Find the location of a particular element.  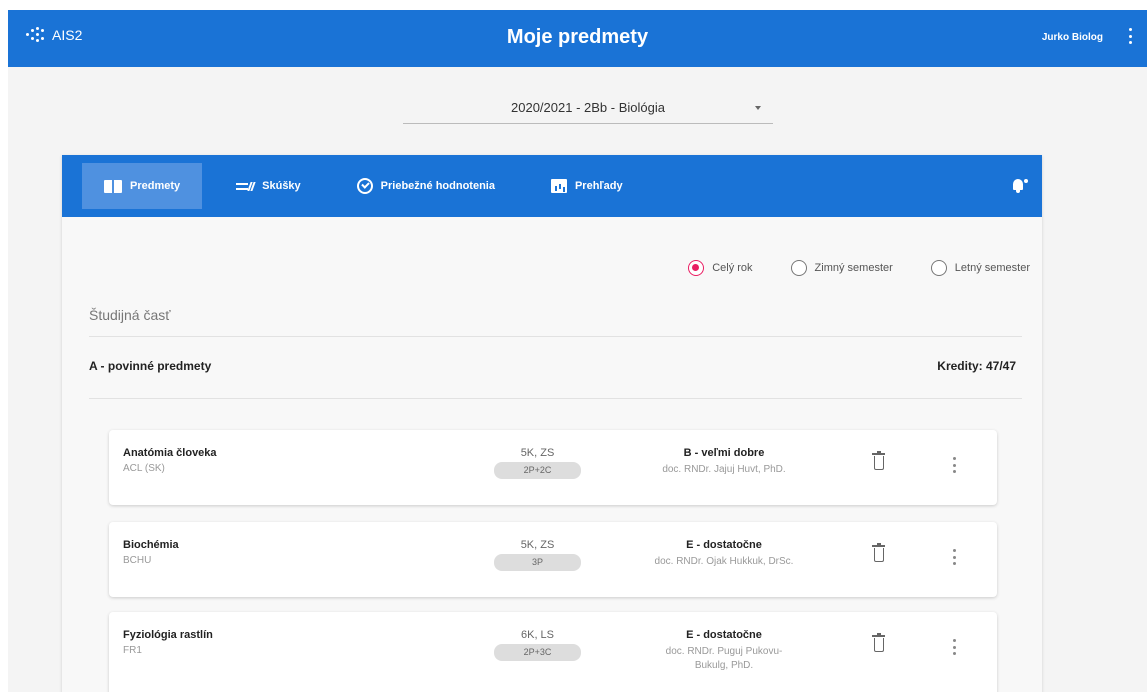

course-teacher: doc. RNDr. Ojak Hukkuk, DrSc. is located at coordinates (724, 561).